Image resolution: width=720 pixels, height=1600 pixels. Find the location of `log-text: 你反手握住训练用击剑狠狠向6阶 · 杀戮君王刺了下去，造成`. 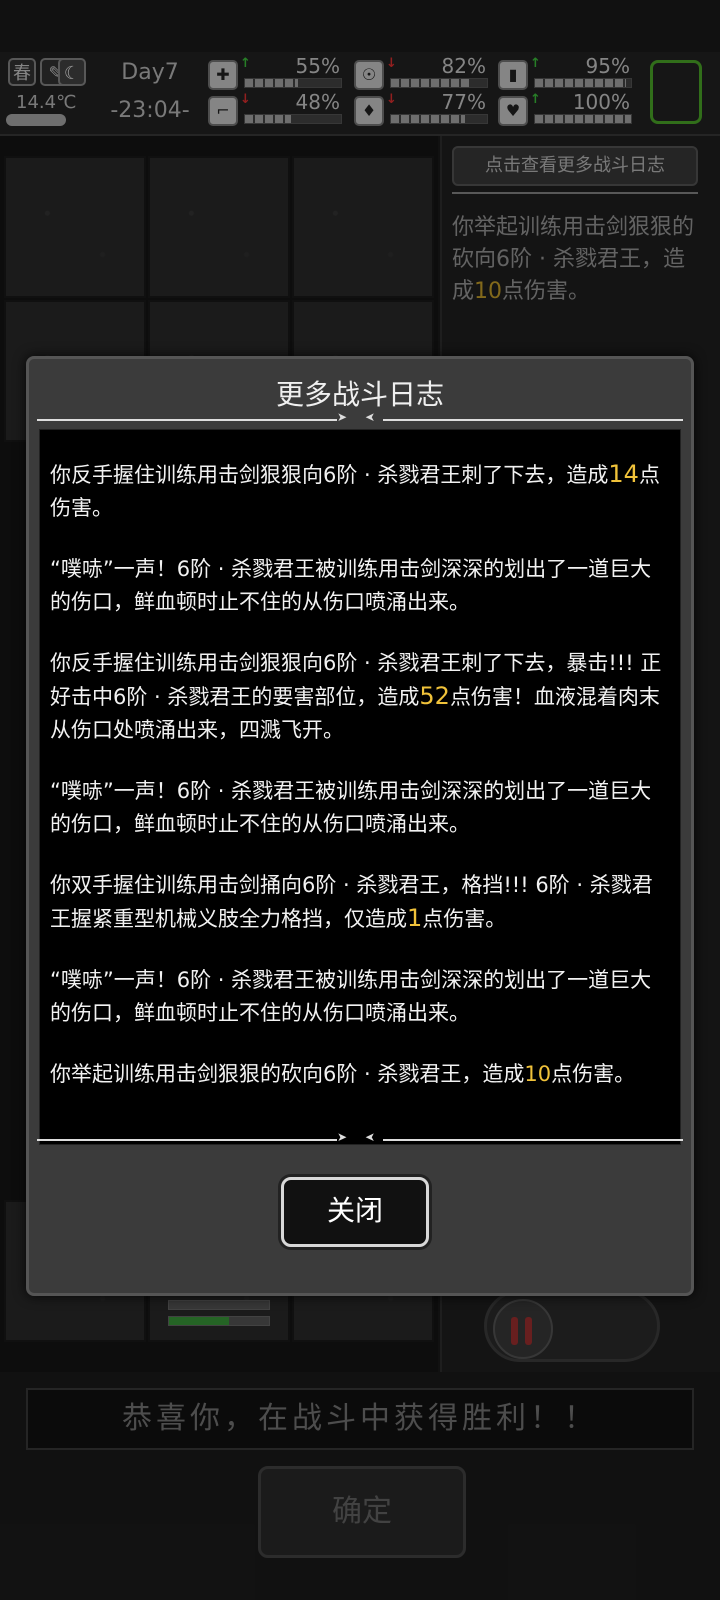

log-text: 你反手握住训练用击剑狠狠向6阶 · 杀戮君王刺了下去，造成 is located at coordinates (329, 475).